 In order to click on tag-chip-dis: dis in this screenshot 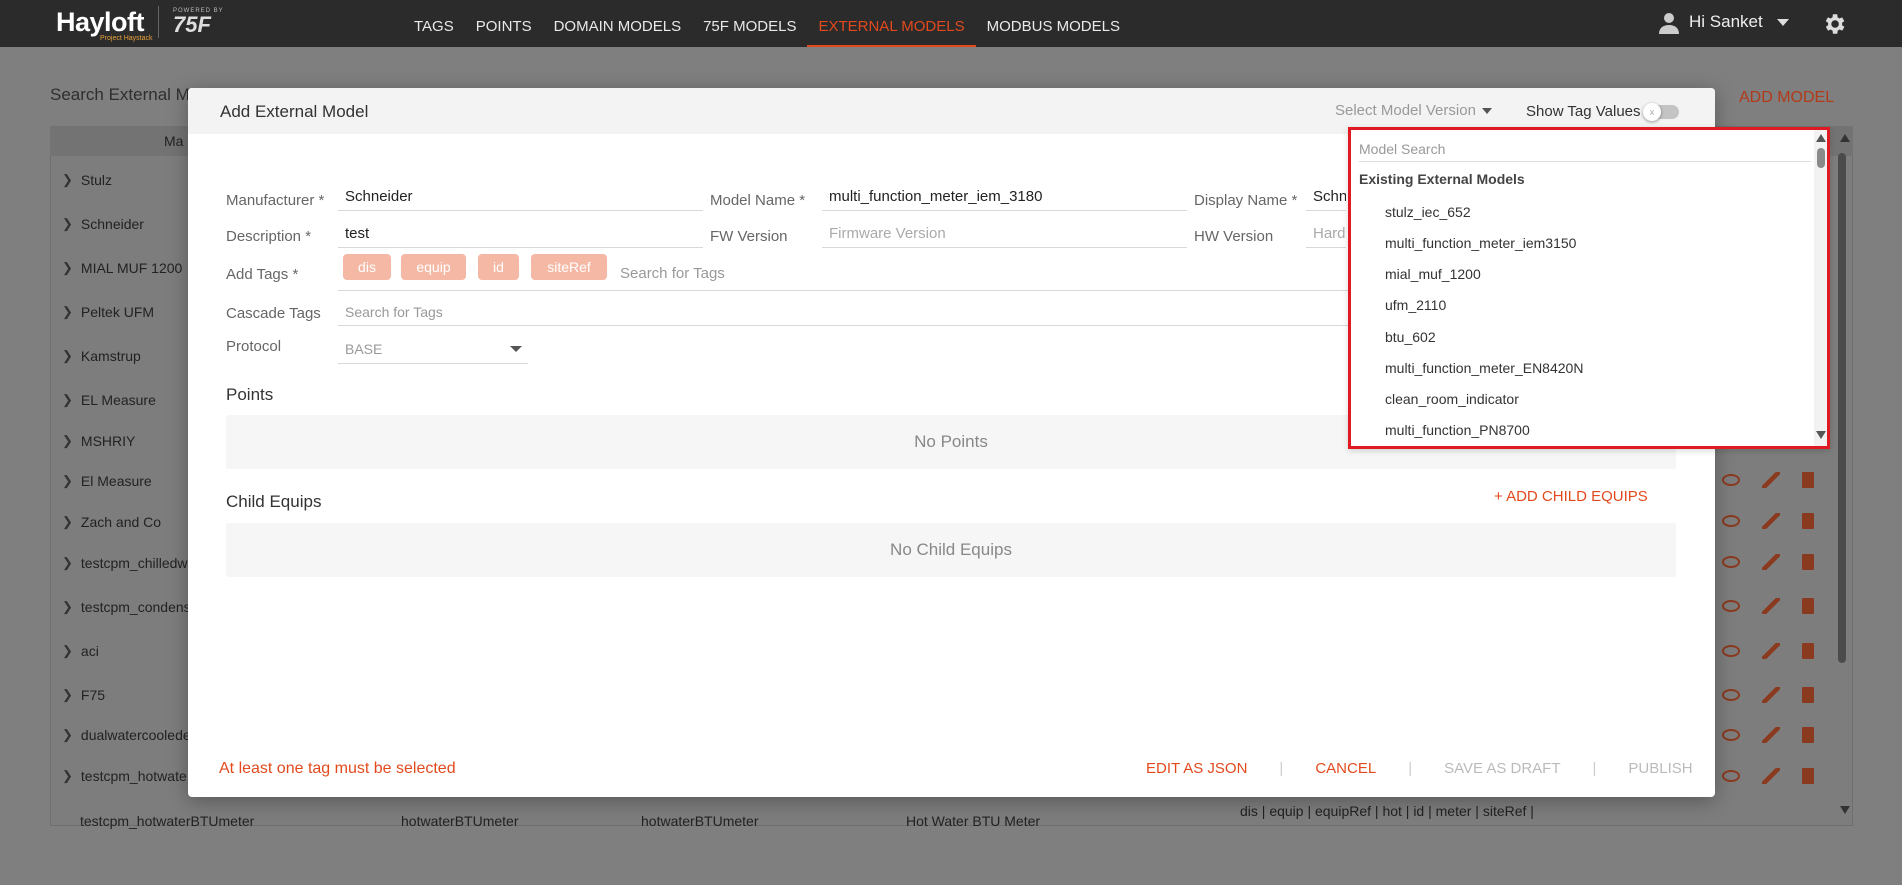, I will do `click(367, 267)`.